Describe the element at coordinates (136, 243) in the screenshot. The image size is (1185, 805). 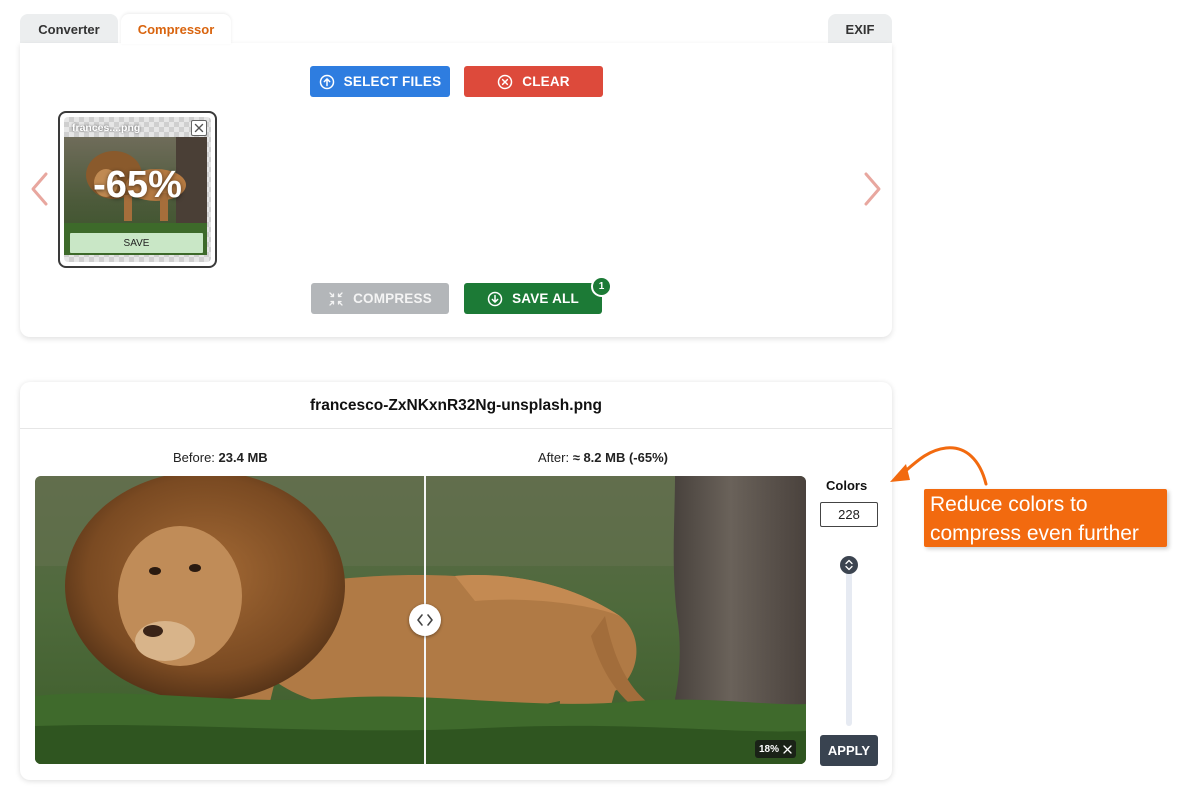
I see `thumbnail-save-button: SAVE` at that location.